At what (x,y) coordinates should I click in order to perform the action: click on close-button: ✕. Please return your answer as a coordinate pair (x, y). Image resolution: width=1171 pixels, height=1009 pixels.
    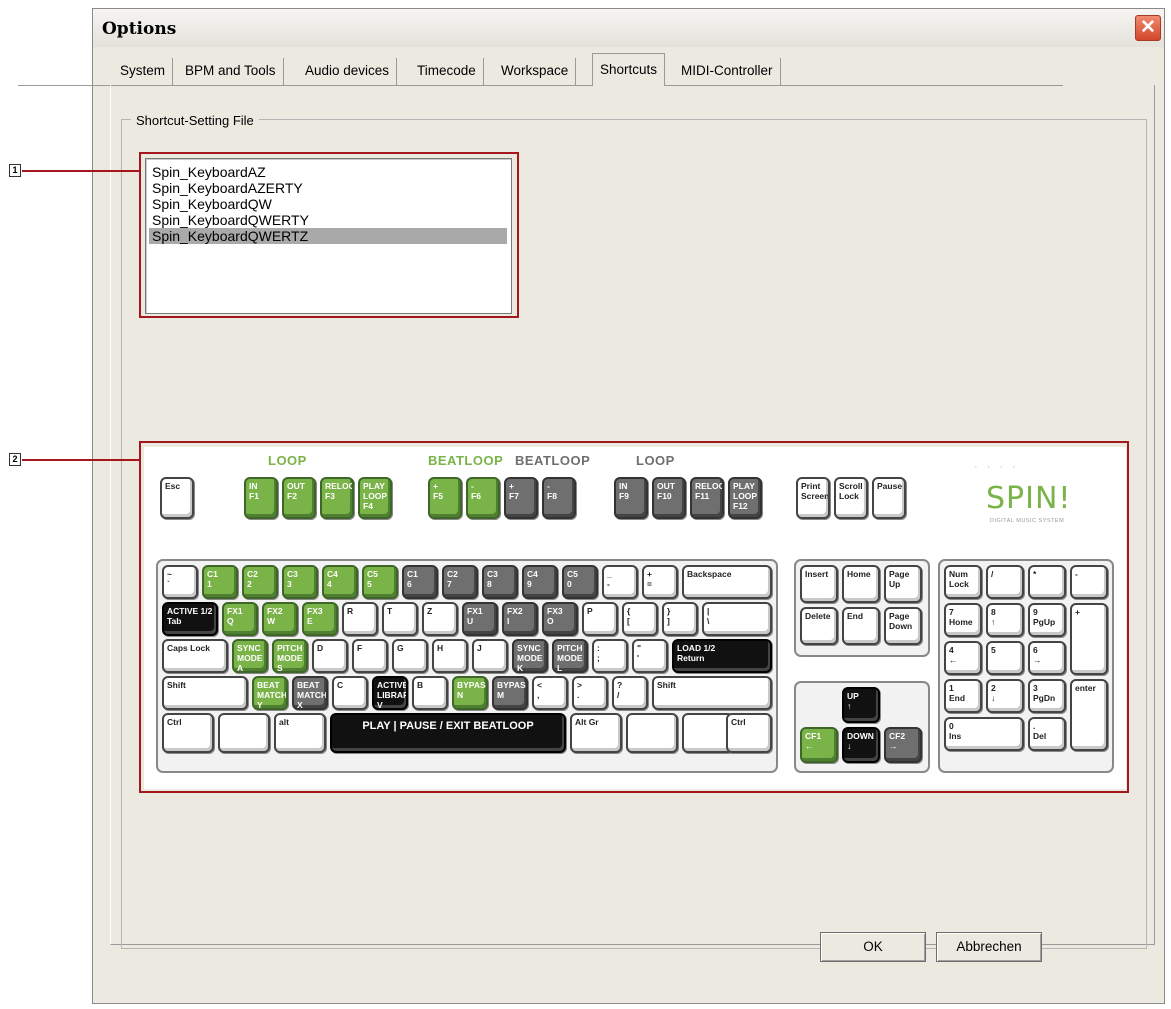
    Looking at the image, I should click on (1148, 28).